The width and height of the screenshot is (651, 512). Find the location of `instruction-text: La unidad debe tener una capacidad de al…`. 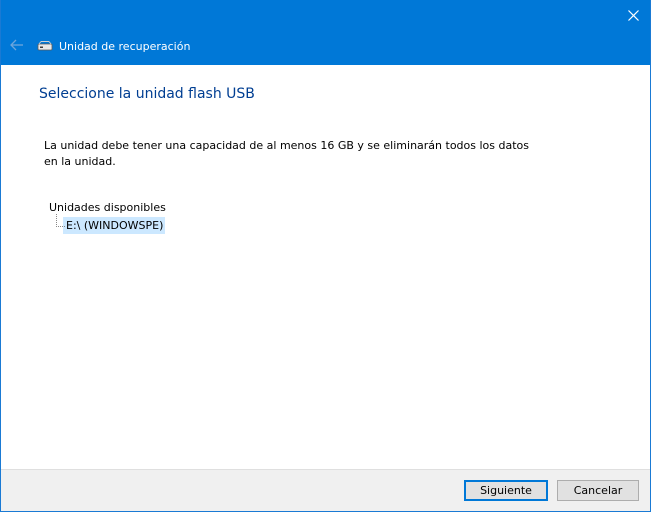

instruction-text: La unidad debe tener una capacidad de al… is located at coordinates (287, 153).